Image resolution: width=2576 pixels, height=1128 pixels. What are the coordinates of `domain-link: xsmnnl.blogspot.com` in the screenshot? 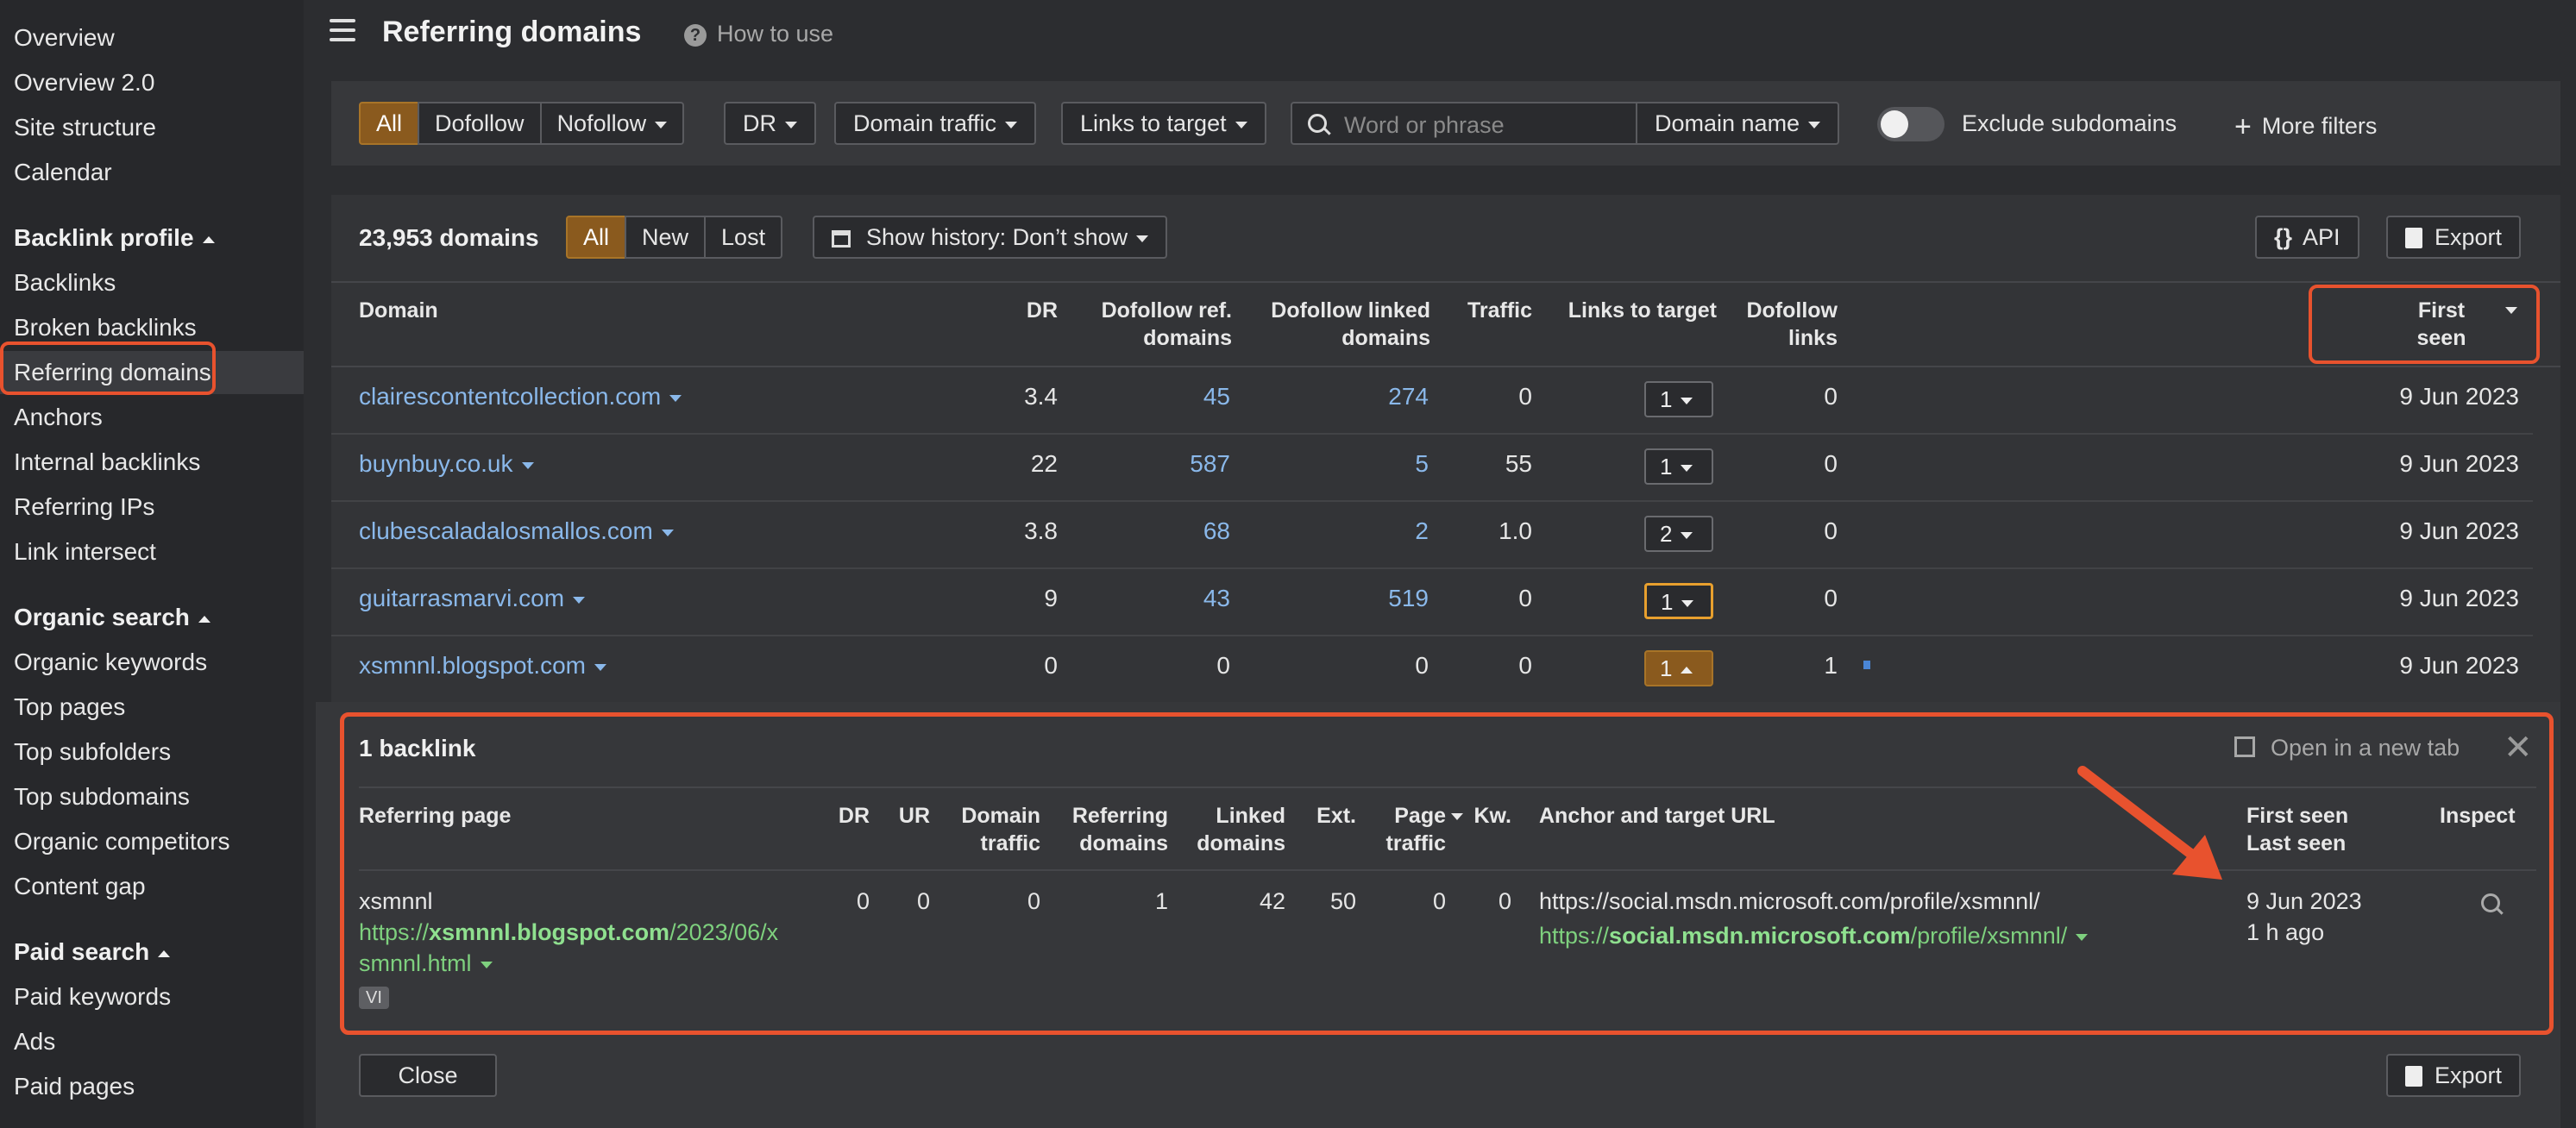 It's located at (483, 666).